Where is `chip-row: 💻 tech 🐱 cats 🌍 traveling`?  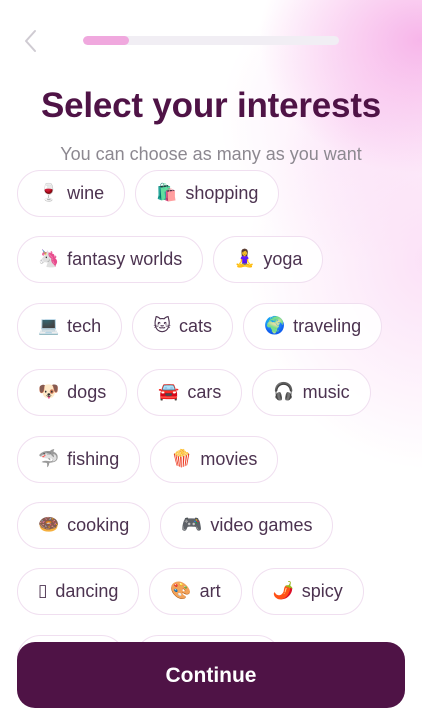
chip-row: 💻 tech 🐱 cats 🌍 traveling is located at coordinates (217, 326).